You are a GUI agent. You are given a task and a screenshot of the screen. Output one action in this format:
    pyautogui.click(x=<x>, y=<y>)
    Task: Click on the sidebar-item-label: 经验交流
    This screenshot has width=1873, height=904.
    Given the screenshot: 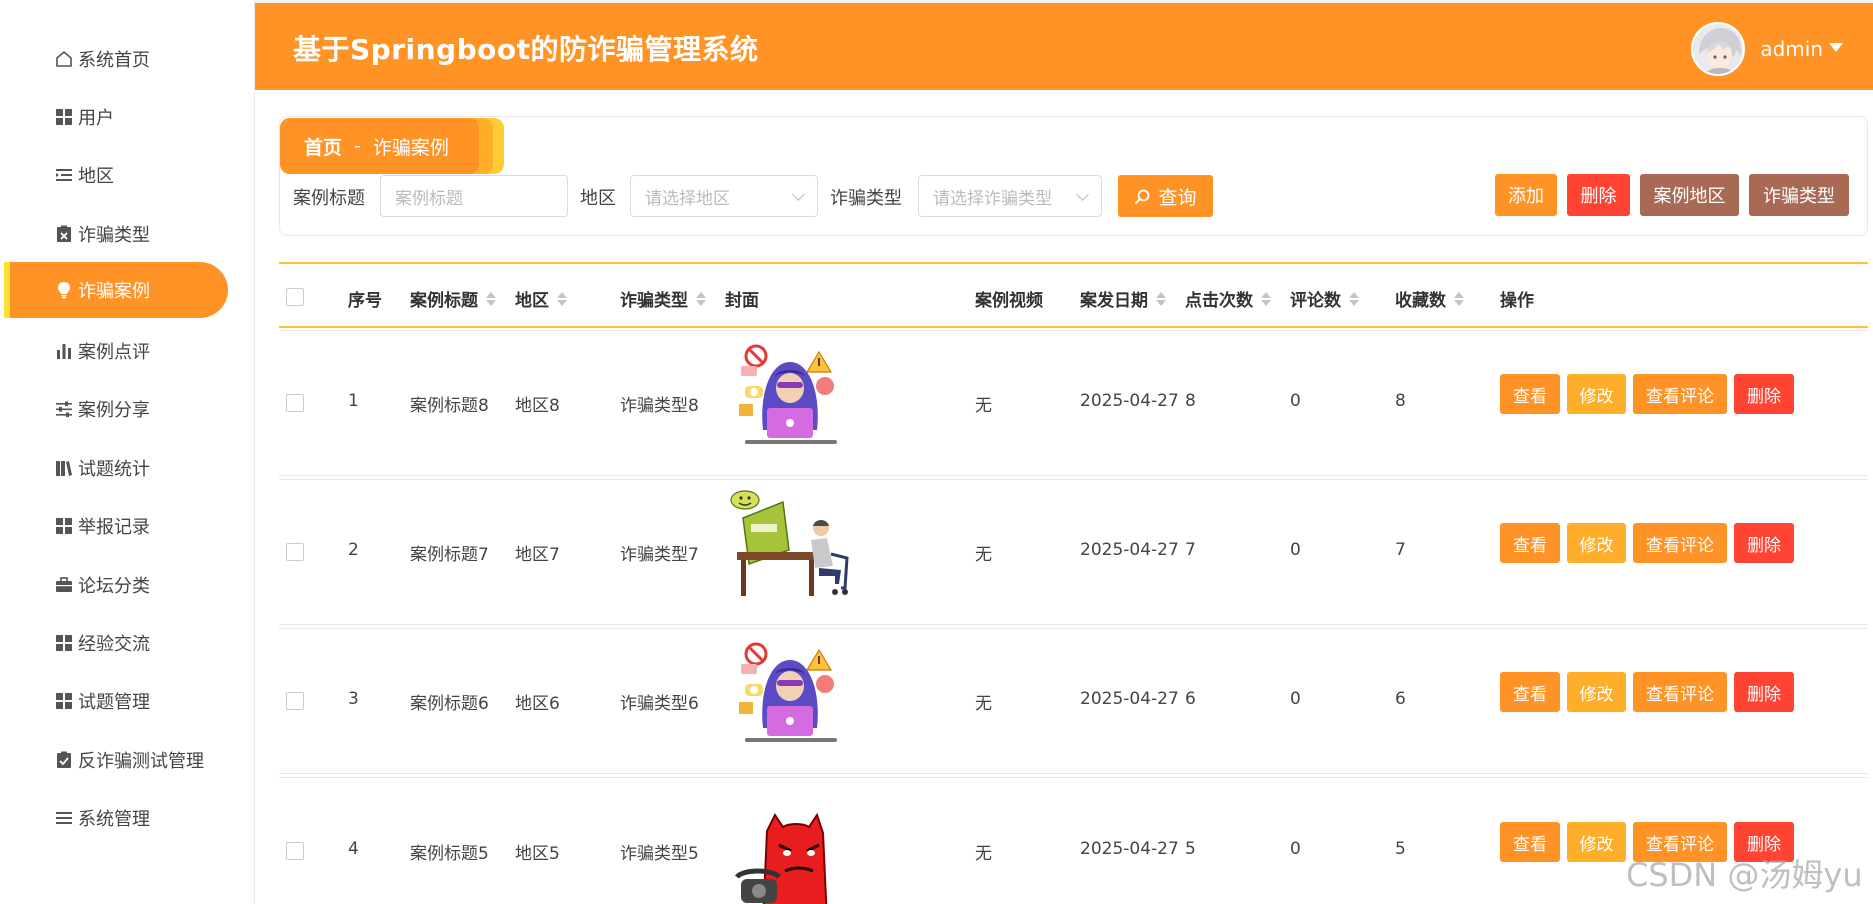 What is the action you would take?
    pyautogui.click(x=114, y=644)
    